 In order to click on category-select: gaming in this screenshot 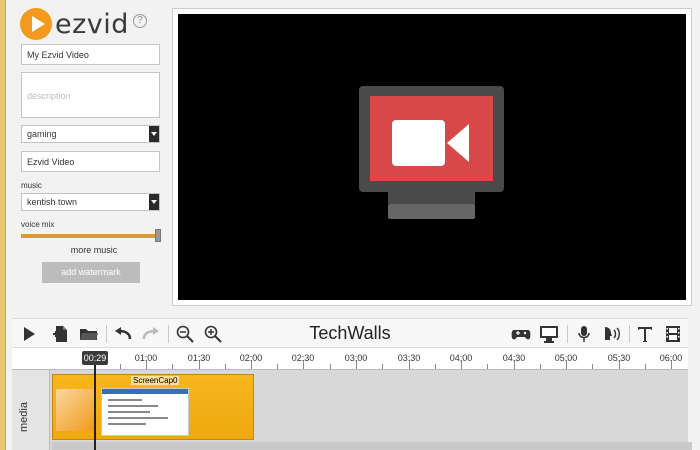, I will do `click(90, 134)`.